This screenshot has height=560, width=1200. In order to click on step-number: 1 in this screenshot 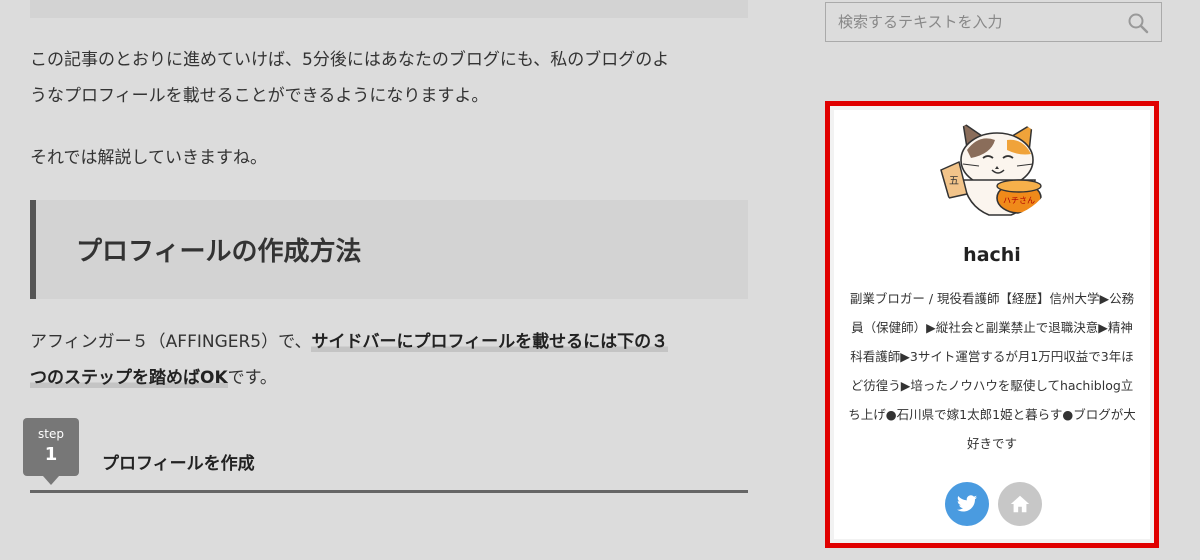, I will do `click(51, 454)`.